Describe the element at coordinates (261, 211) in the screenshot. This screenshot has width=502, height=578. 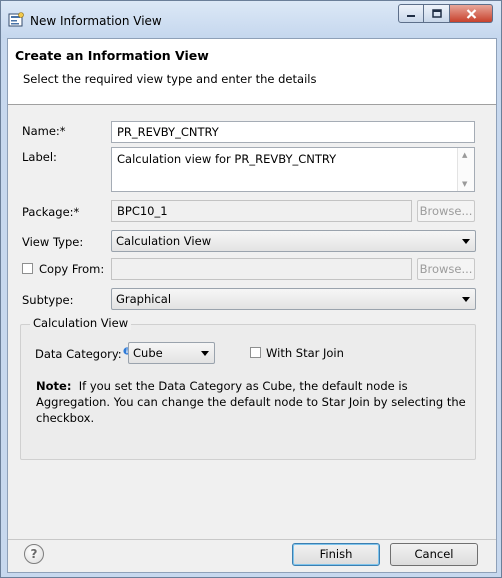
I see `package-input: BPC10_1` at that location.